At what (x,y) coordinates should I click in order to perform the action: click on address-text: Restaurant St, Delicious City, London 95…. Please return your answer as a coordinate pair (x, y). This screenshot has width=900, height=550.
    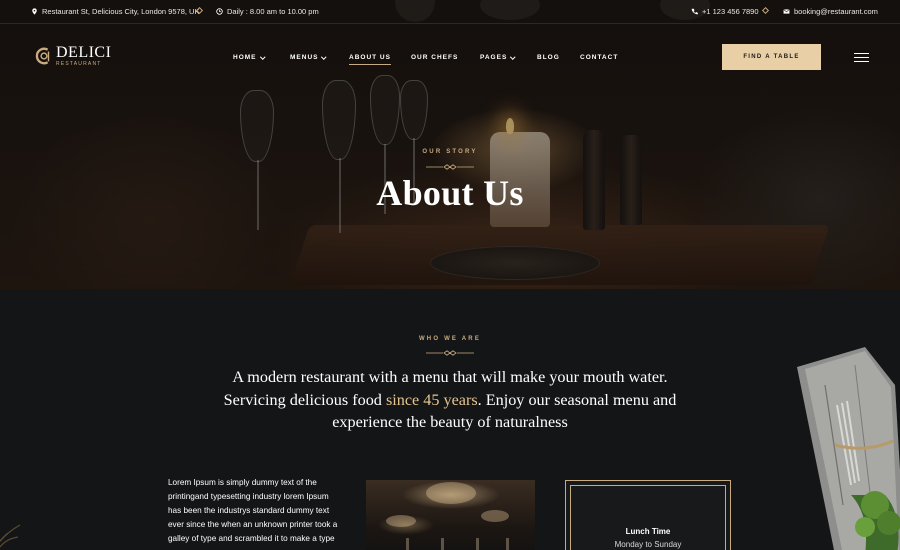
    Looking at the image, I should click on (121, 11).